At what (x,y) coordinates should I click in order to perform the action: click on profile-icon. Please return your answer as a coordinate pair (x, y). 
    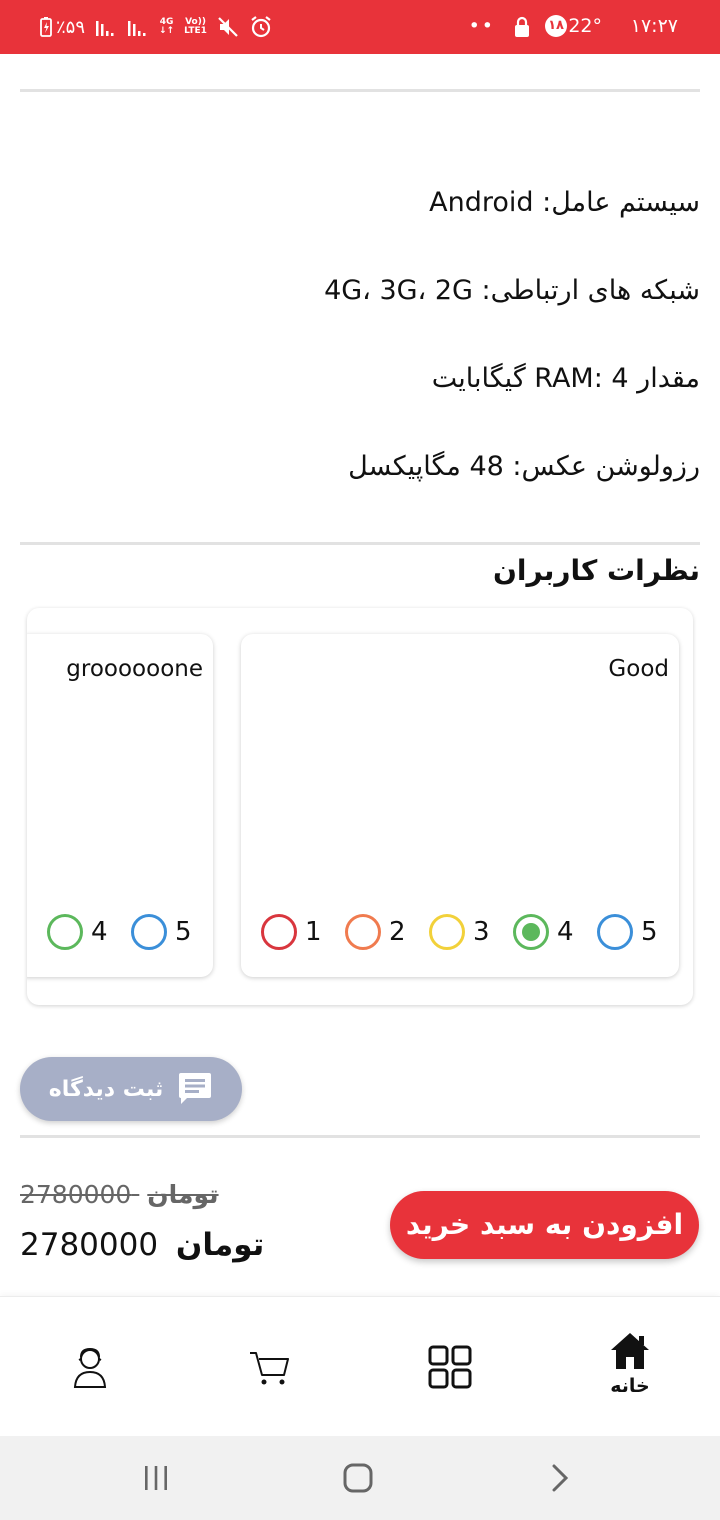
    Looking at the image, I should click on (90, 1367).